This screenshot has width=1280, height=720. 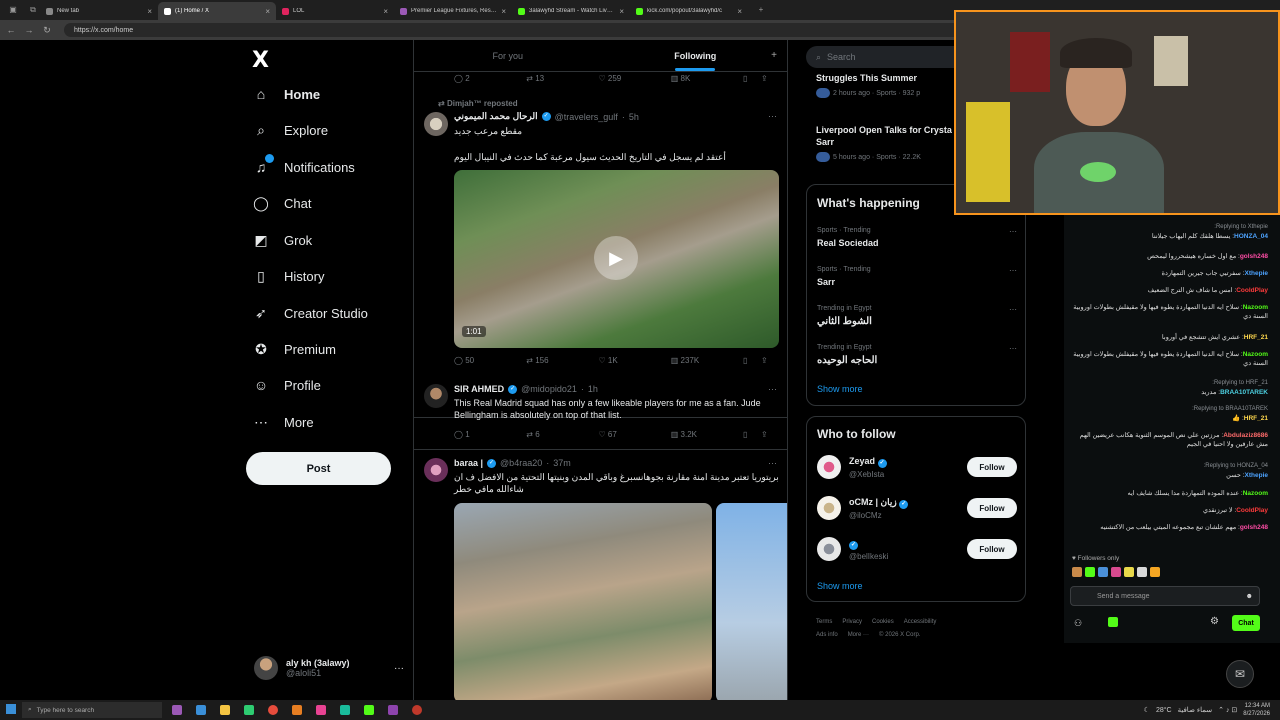 I want to click on chat-message: Replying to BRAA10TAREK: HRF_21: 👍, so click(x=1170, y=414).